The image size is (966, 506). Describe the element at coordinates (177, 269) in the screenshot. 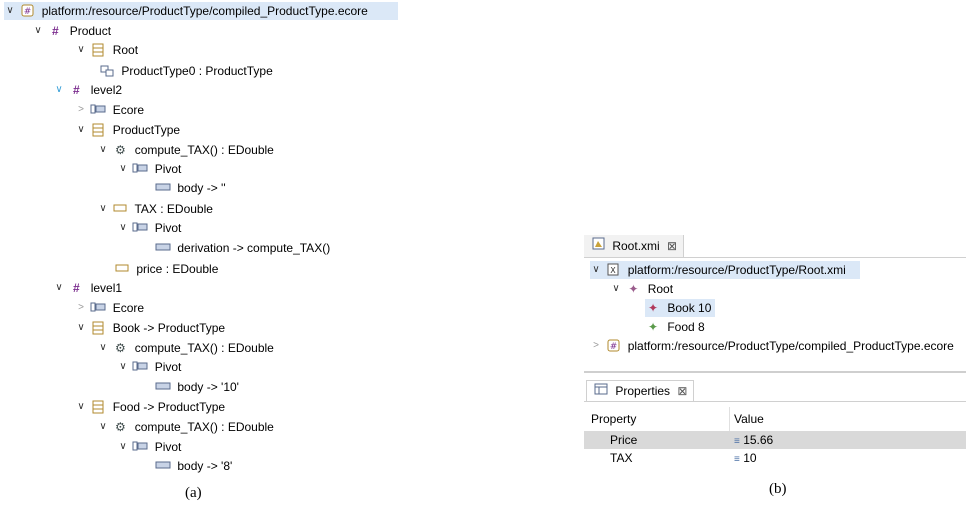

I see `attribute-label: price : EDouble` at that location.